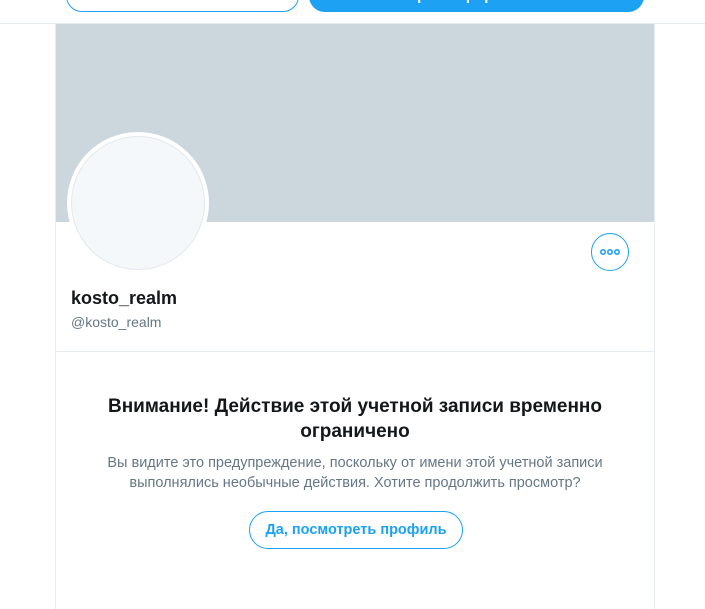 The width and height of the screenshot is (705, 609). I want to click on avatar-placeholder, so click(138, 203).